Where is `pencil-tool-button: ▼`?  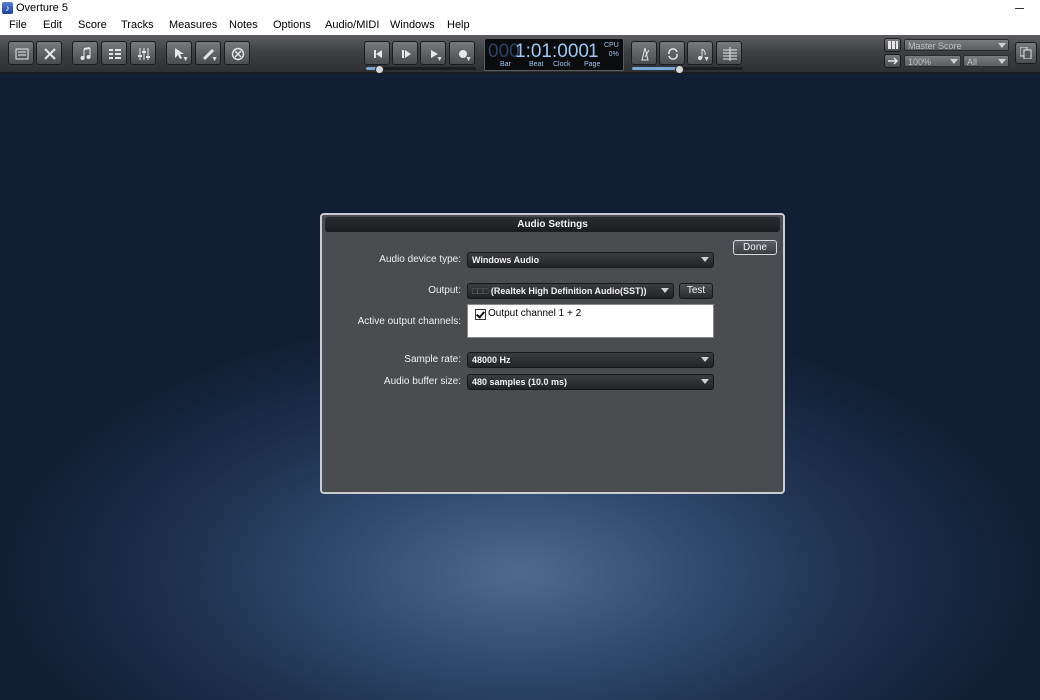
pencil-tool-button: ▼ is located at coordinates (208, 53).